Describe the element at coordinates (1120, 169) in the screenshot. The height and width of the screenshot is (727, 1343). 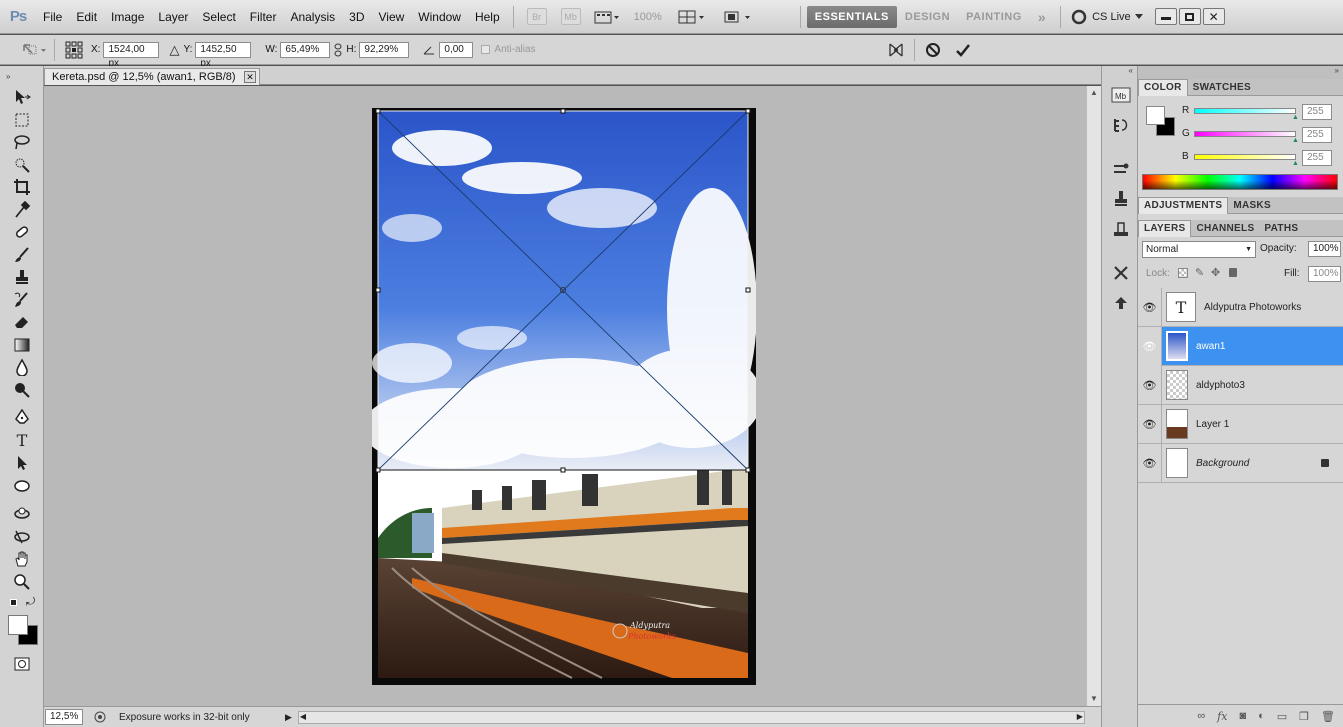
I see `brush-presets-icon` at that location.